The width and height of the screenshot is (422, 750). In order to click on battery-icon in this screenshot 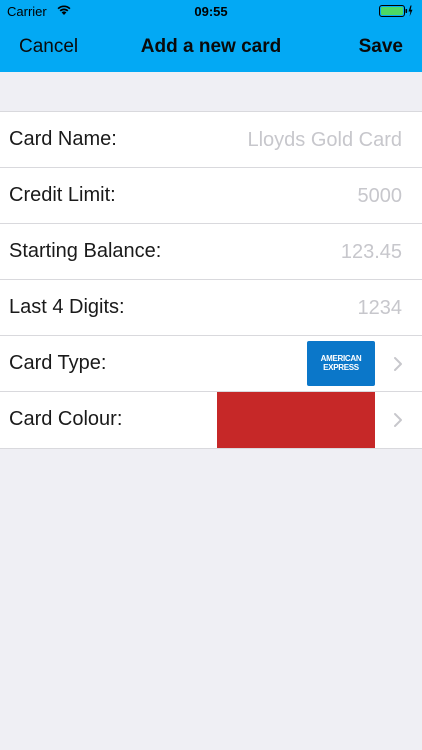, I will do `click(396, 11)`.